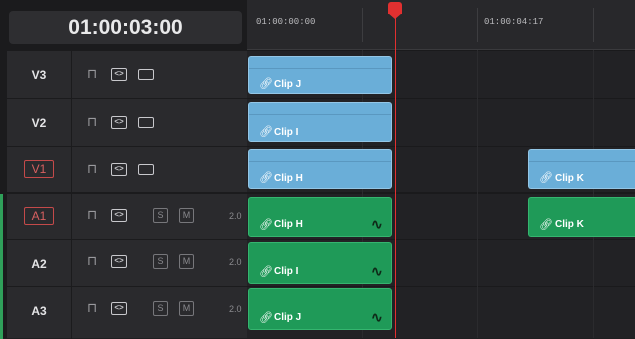 The height and width of the screenshot is (339, 635). What do you see at coordinates (320, 263) in the screenshot?
I see `audio-clip: 🔗︎ Clip I ∿` at bounding box center [320, 263].